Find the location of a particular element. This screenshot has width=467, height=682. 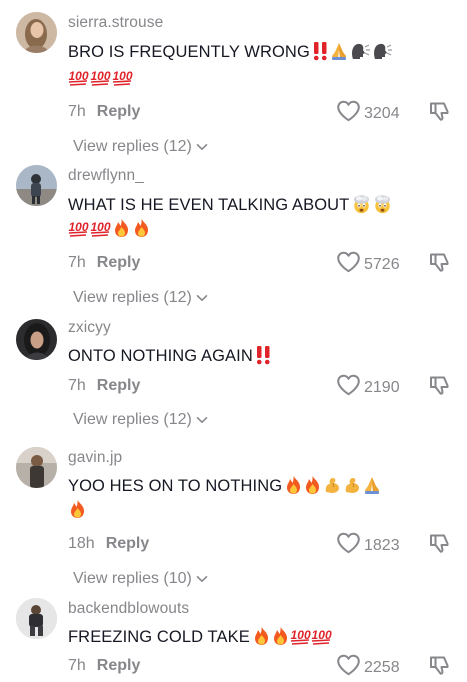

view-replies-button: View replies (10) is located at coordinates (140, 579).